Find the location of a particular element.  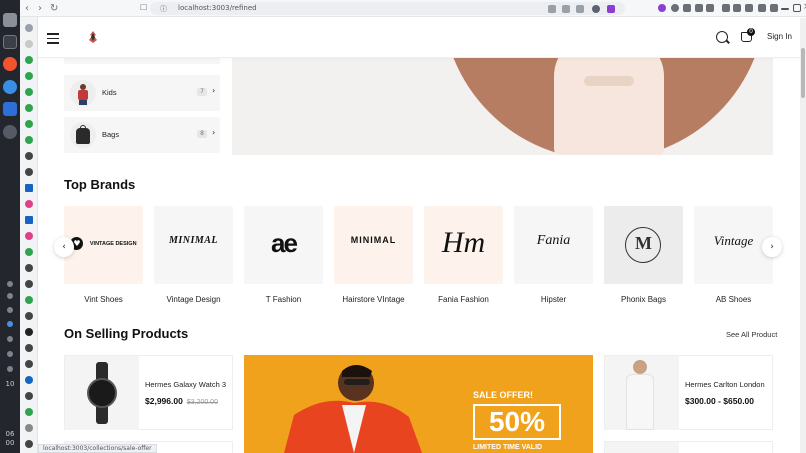

brand-name: AB Shoes is located at coordinates (733, 299).